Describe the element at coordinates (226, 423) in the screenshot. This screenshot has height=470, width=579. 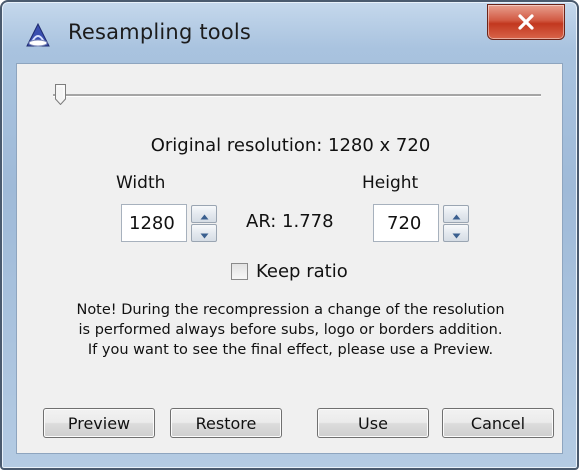
I see `restore-button: Restore` at that location.